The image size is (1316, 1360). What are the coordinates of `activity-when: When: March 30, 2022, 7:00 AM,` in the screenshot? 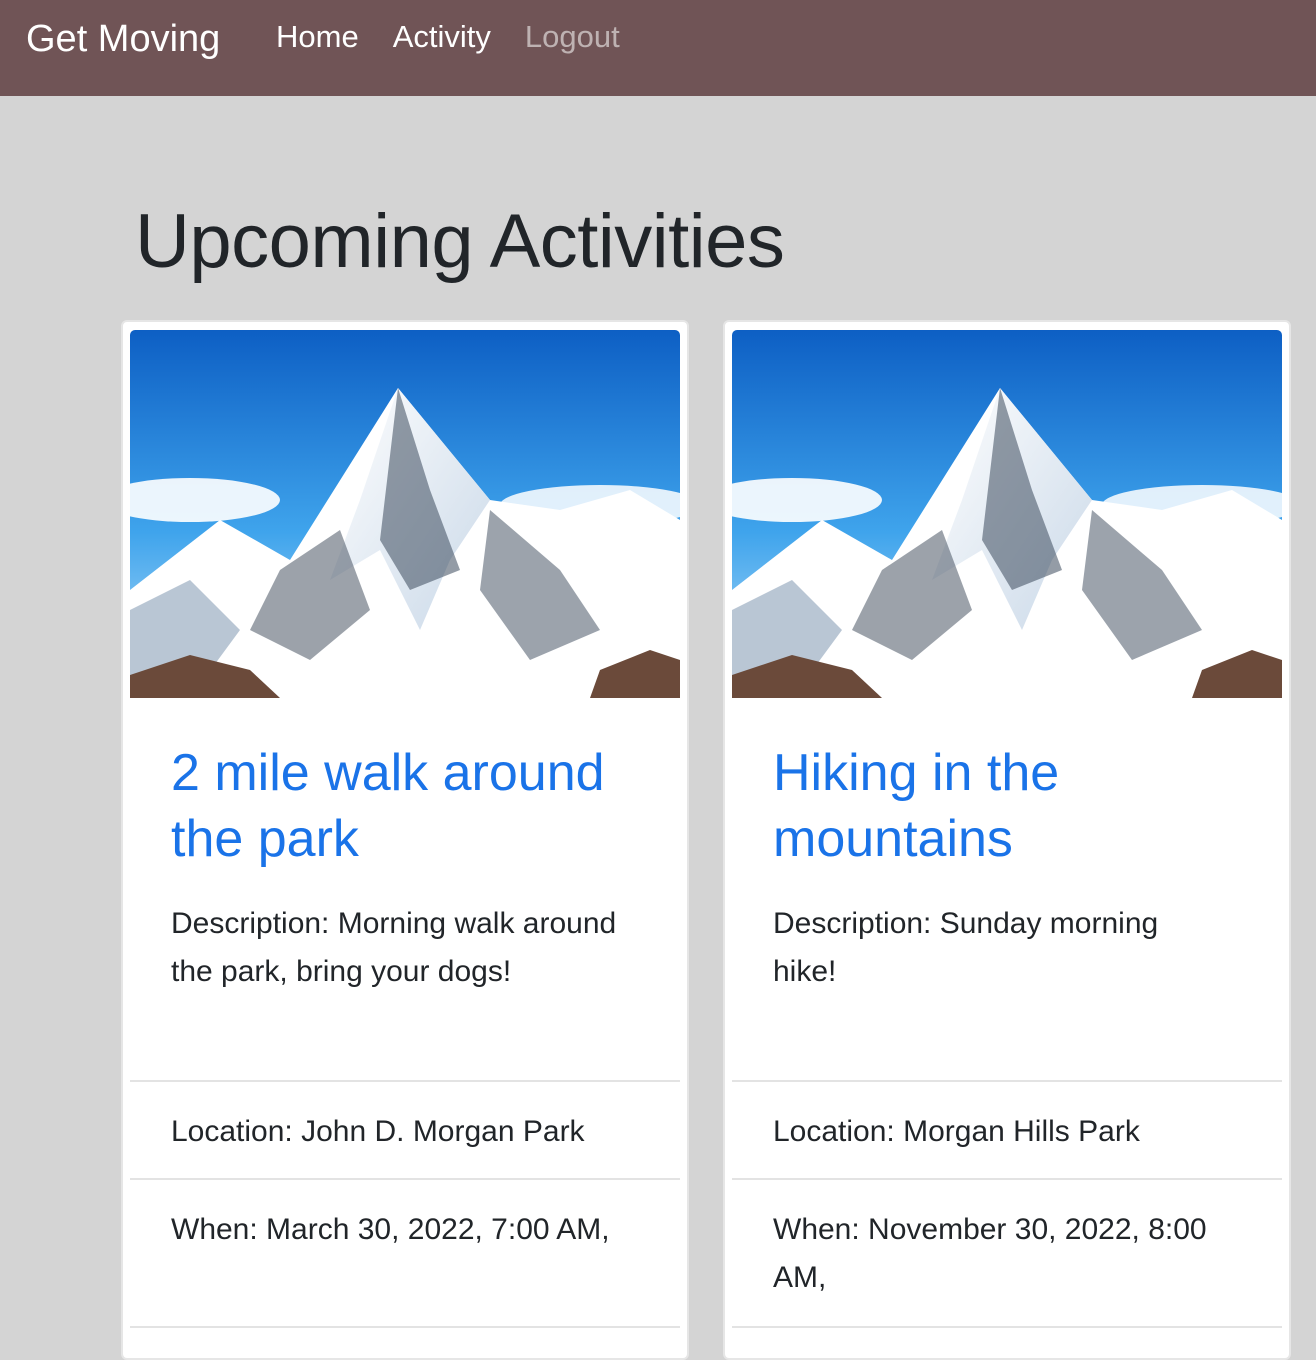 It's located at (390, 1229).